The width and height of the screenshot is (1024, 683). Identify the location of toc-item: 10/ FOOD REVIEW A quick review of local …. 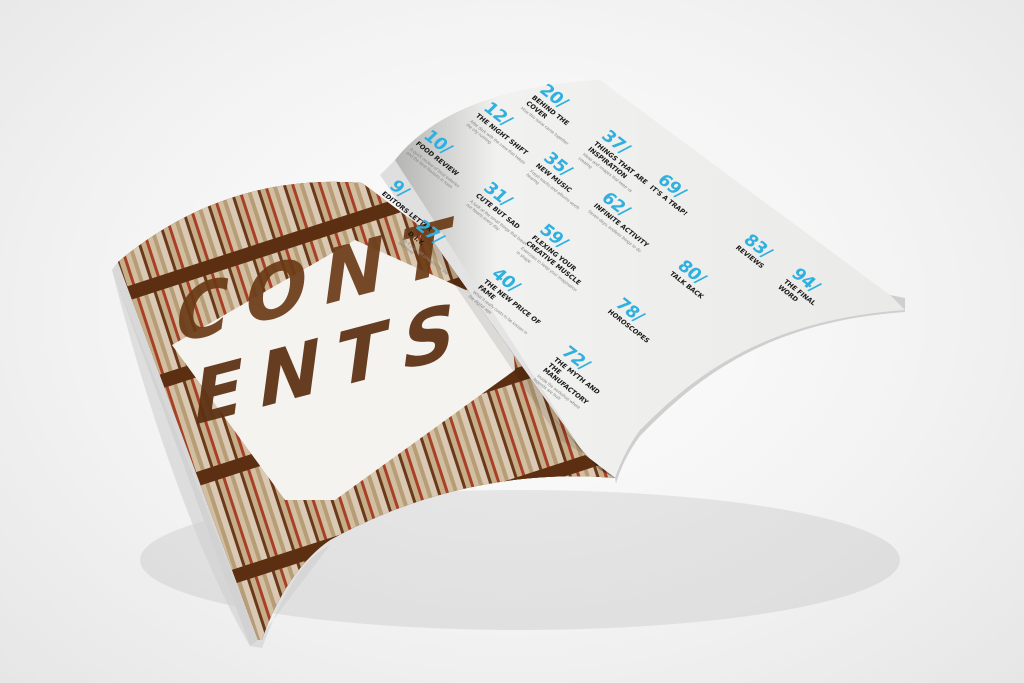
(446, 162).